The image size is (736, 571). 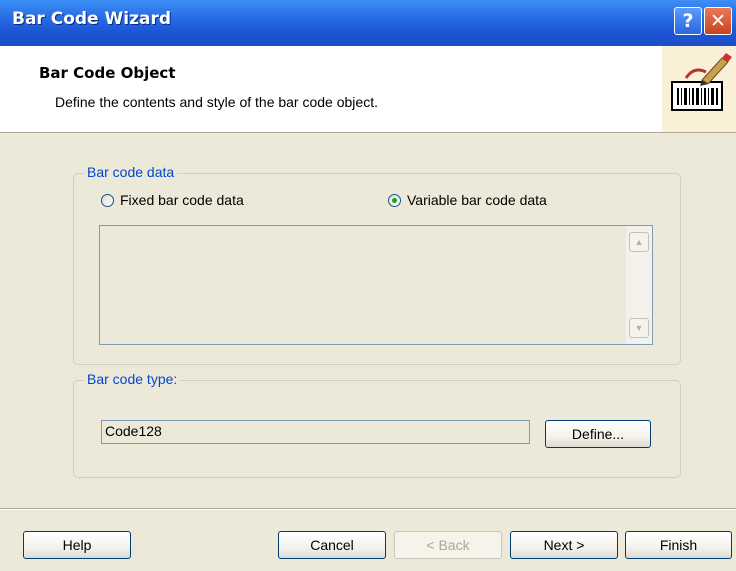 What do you see at coordinates (107, 200) in the screenshot?
I see `radio-unchecked-icon` at bounding box center [107, 200].